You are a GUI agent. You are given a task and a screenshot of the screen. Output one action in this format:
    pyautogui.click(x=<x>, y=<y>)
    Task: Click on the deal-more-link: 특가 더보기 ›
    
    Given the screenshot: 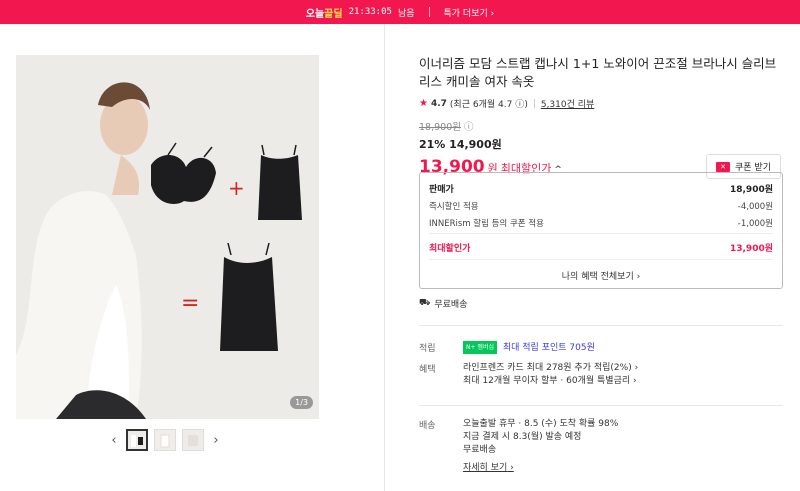 What is the action you would take?
    pyautogui.click(x=469, y=12)
    